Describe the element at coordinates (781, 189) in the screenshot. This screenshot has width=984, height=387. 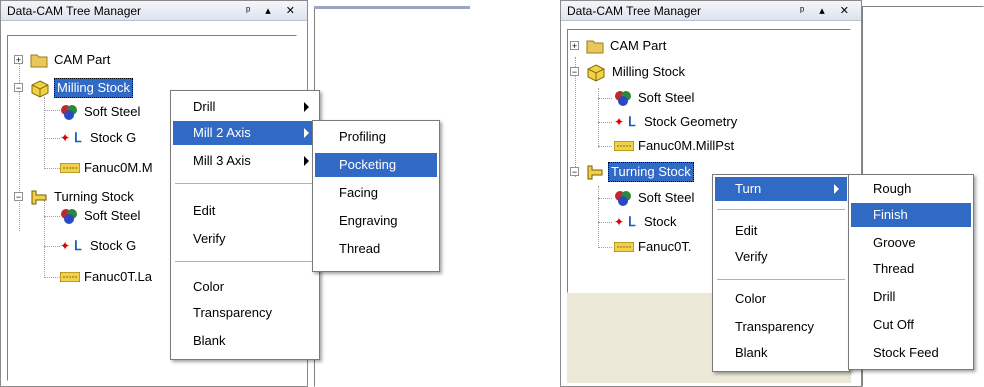
I see `menu-item-turn: Turn` at that location.